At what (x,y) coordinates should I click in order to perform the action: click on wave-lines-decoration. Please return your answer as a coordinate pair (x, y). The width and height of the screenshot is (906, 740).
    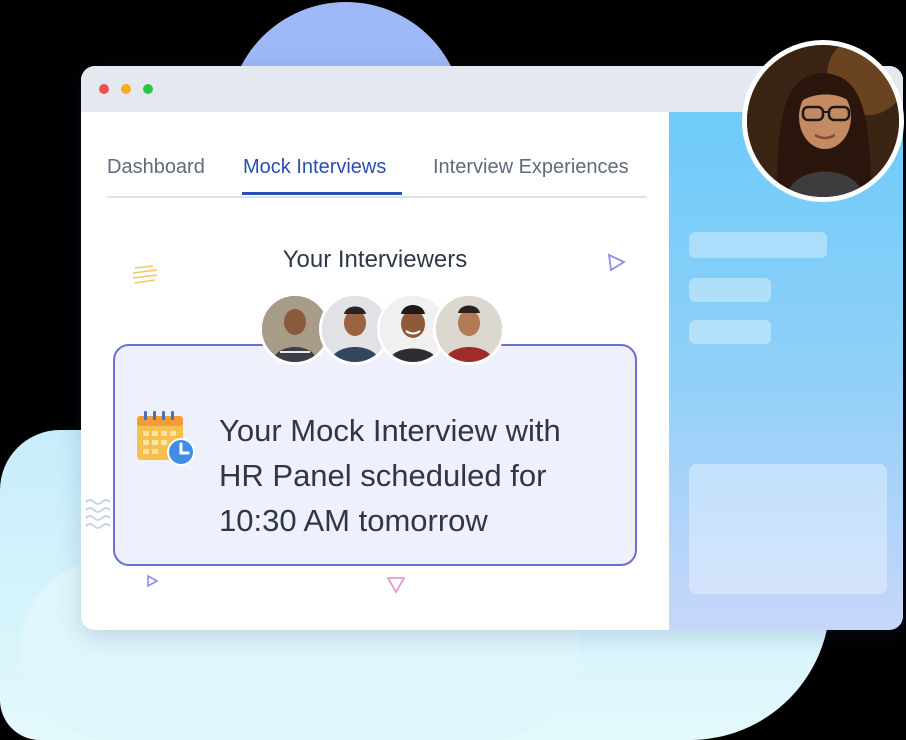
    Looking at the image, I should click on (98, 514).